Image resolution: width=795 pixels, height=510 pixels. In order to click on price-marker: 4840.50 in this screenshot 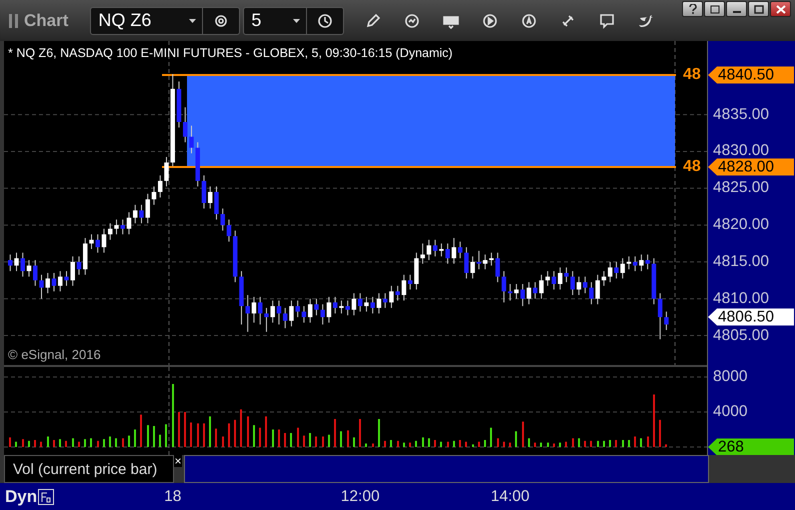, I will do `click(751, 75)`.